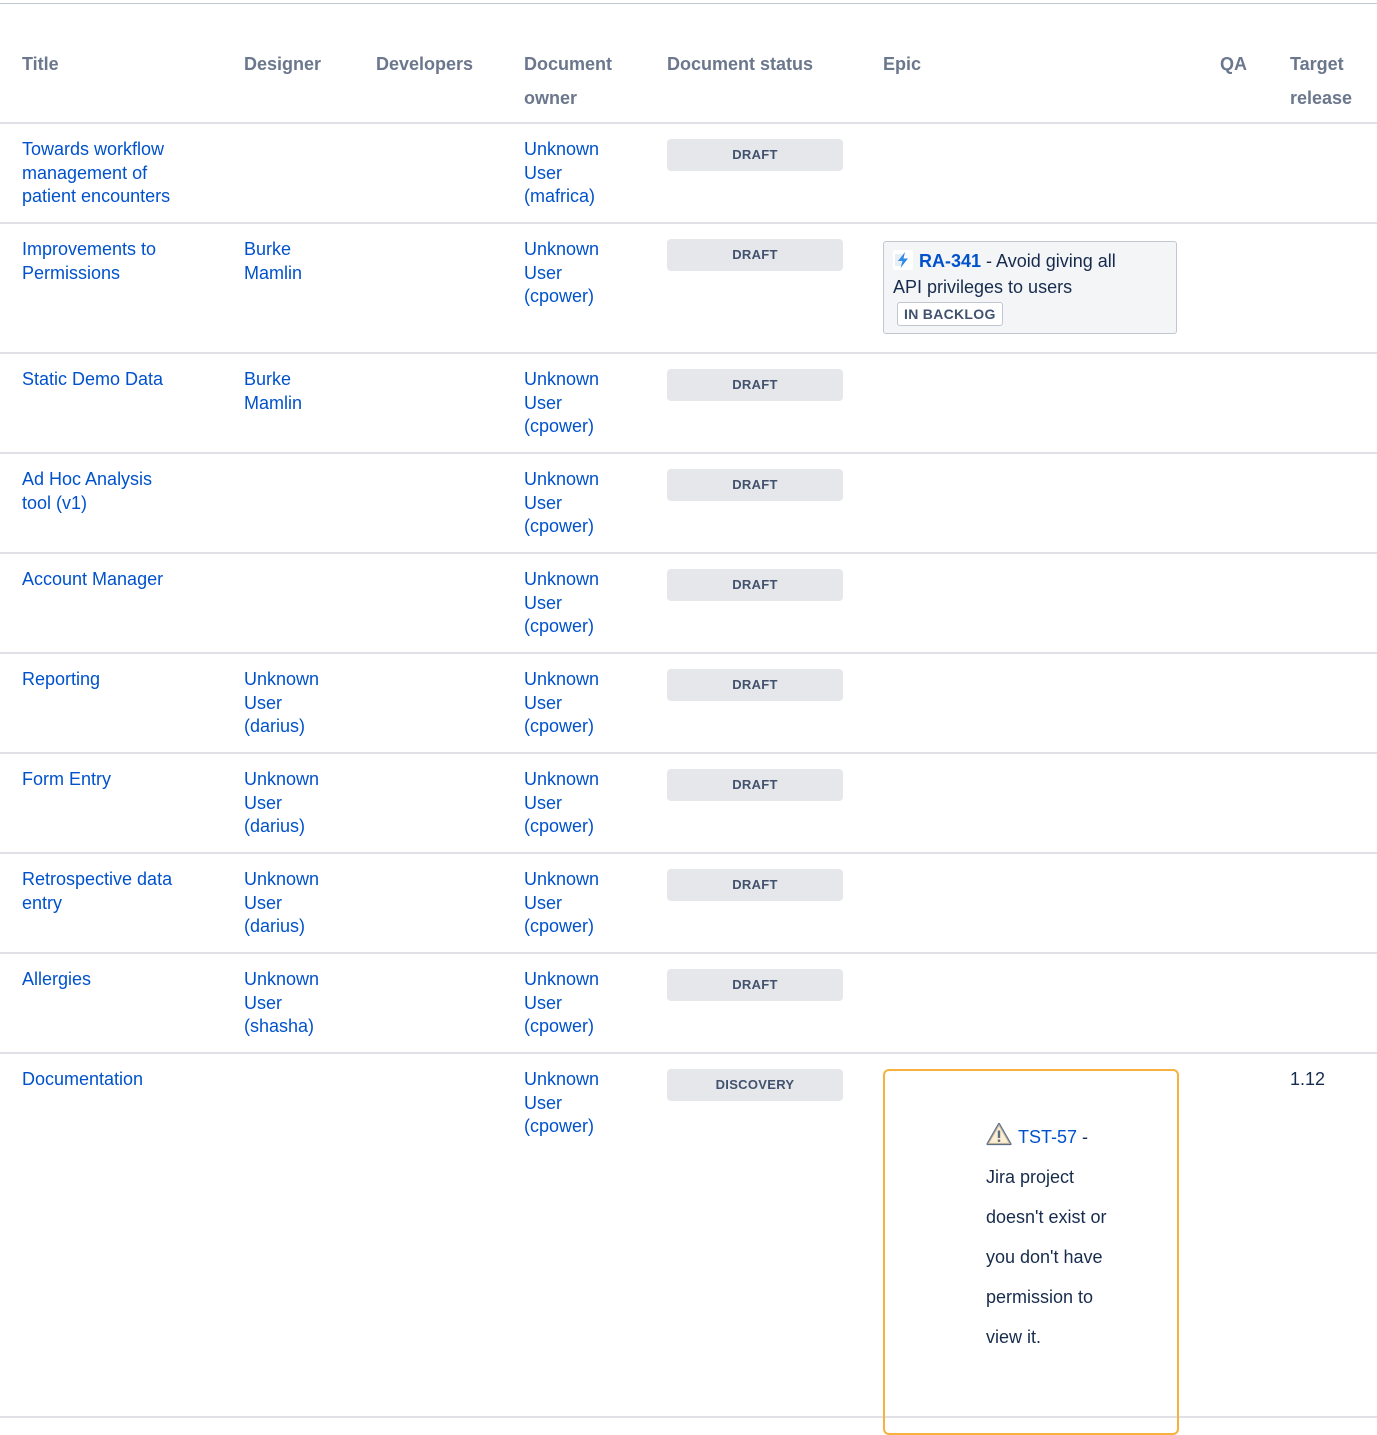 Image resolution: width=1377 pixels, height=1435 pixels. I want to click on title-line: entry, so click(122, 904).